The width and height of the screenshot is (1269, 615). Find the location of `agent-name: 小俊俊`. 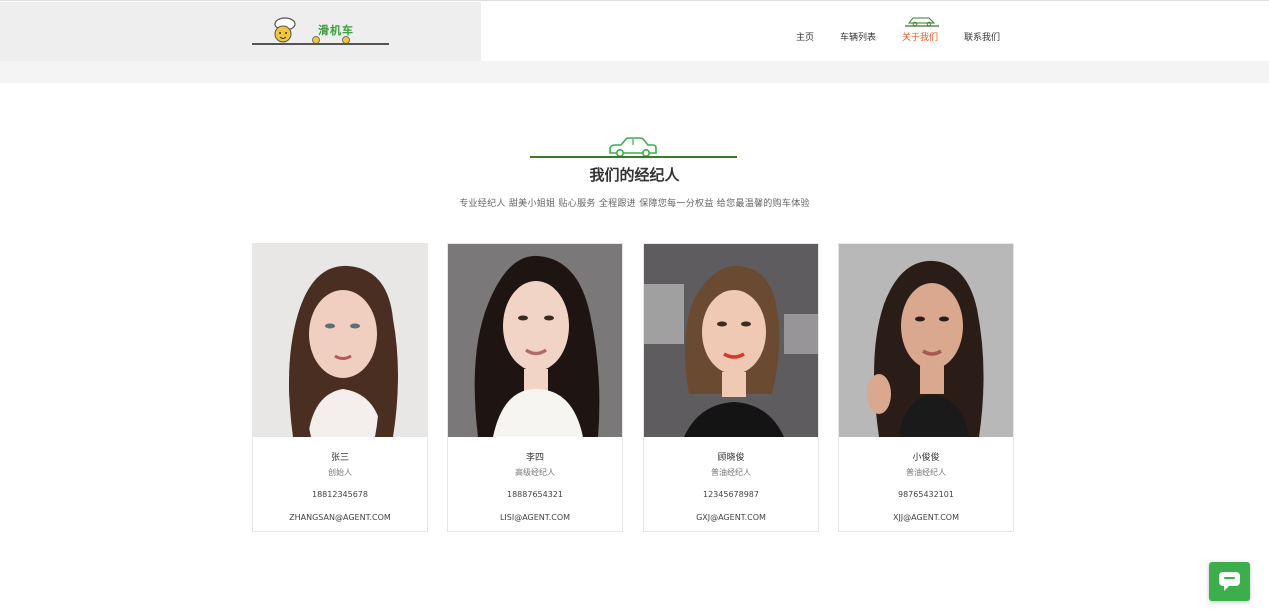

agent-name: 小俊俊 is located at coordinates (926, 458).